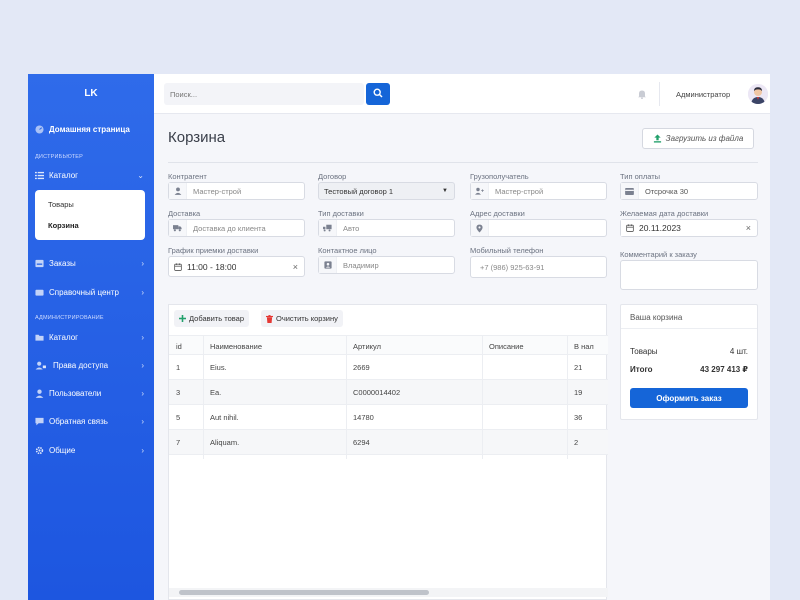  What do you see at coordinates (236, 191) in the screenshot?
I see `counterparty-field: Мастер-строй` at bounding box center [236, 191].